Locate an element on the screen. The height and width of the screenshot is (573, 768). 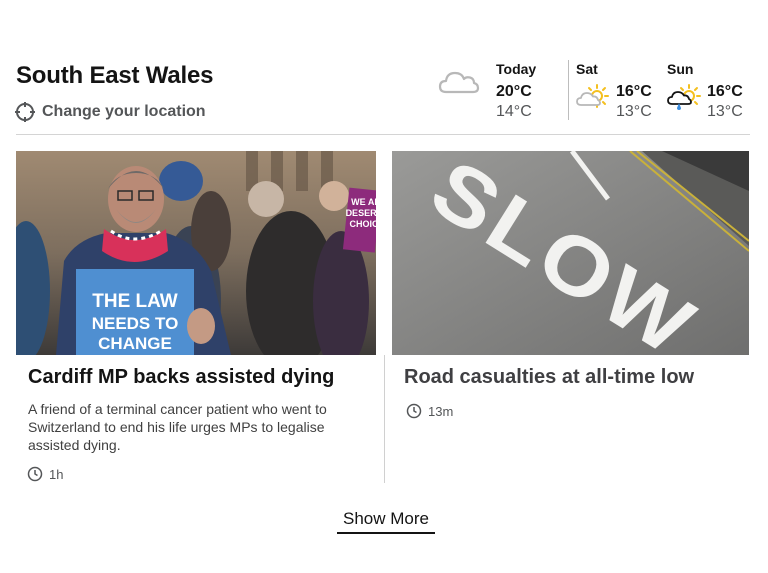
sign-text-line2: NEEDS TO is located at coordinates (135, 323).